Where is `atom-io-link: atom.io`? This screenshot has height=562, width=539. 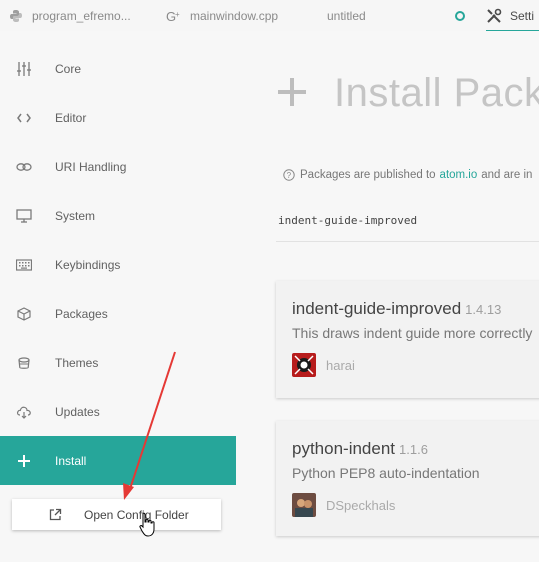
atom-io-link: atom.io is located at coordinates (459, 175).